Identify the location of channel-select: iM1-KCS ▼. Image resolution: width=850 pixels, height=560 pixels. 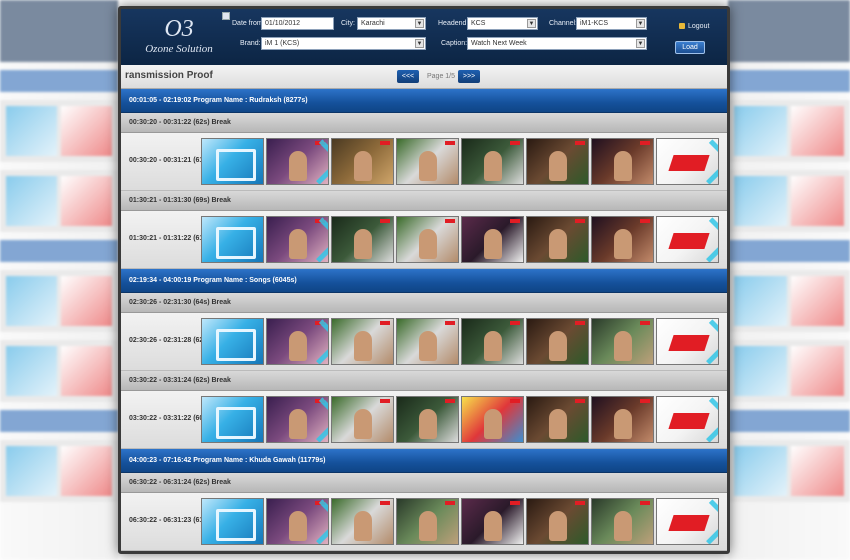
(611, 23).